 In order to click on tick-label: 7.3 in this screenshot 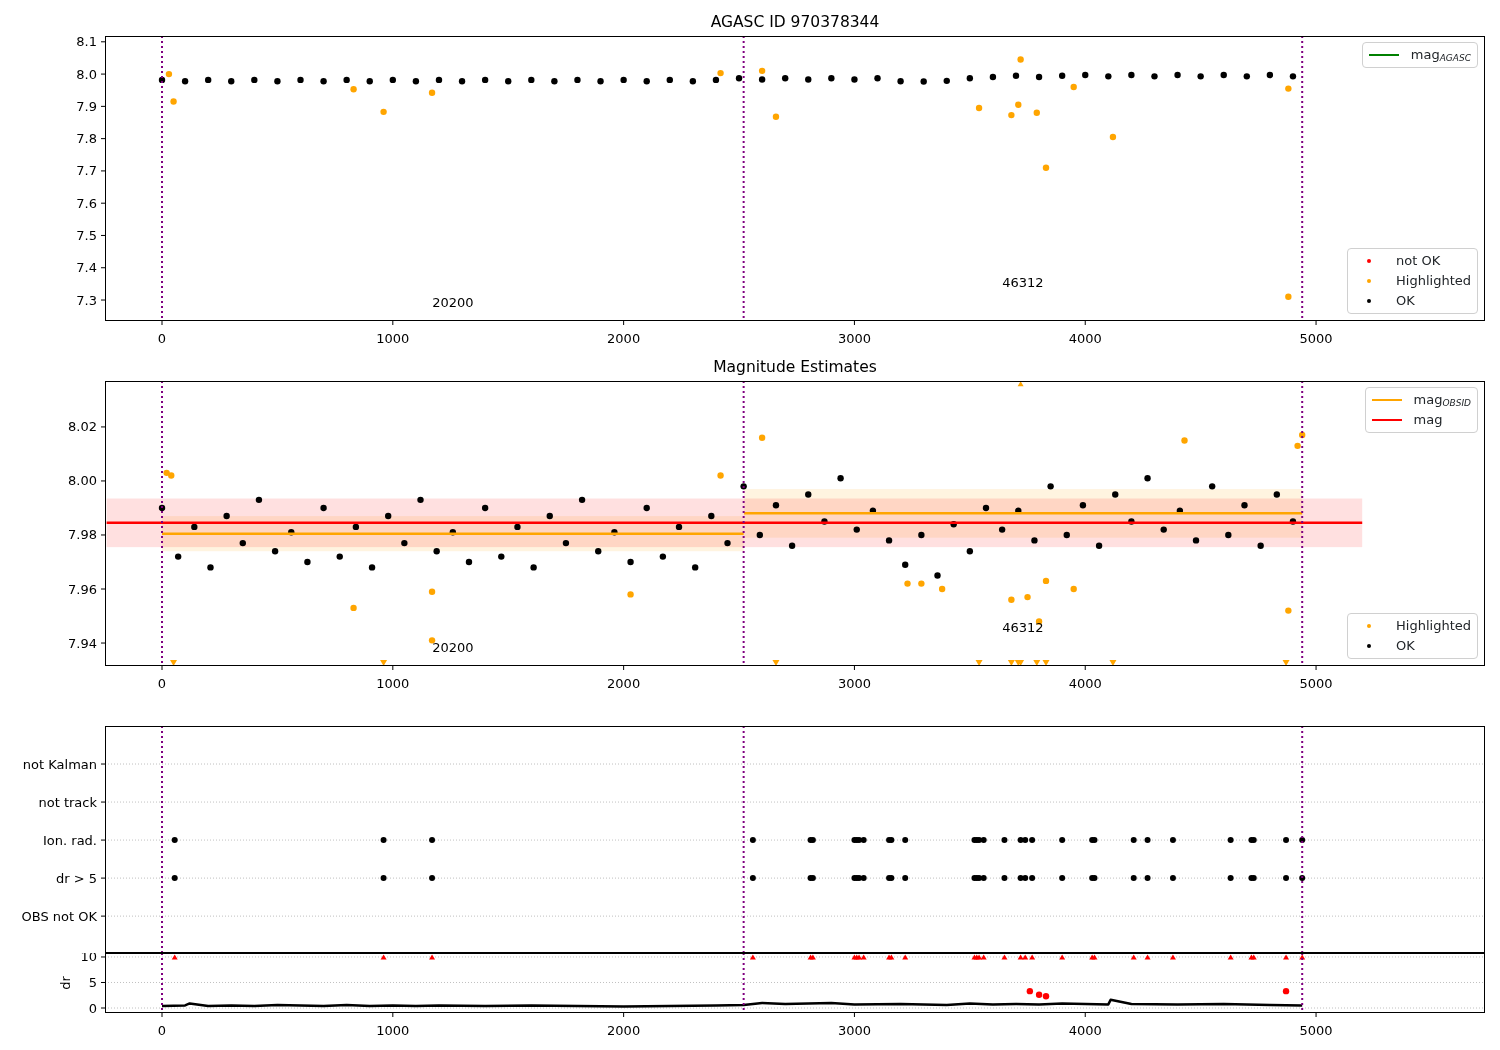, I will do `click(86, 300)`.